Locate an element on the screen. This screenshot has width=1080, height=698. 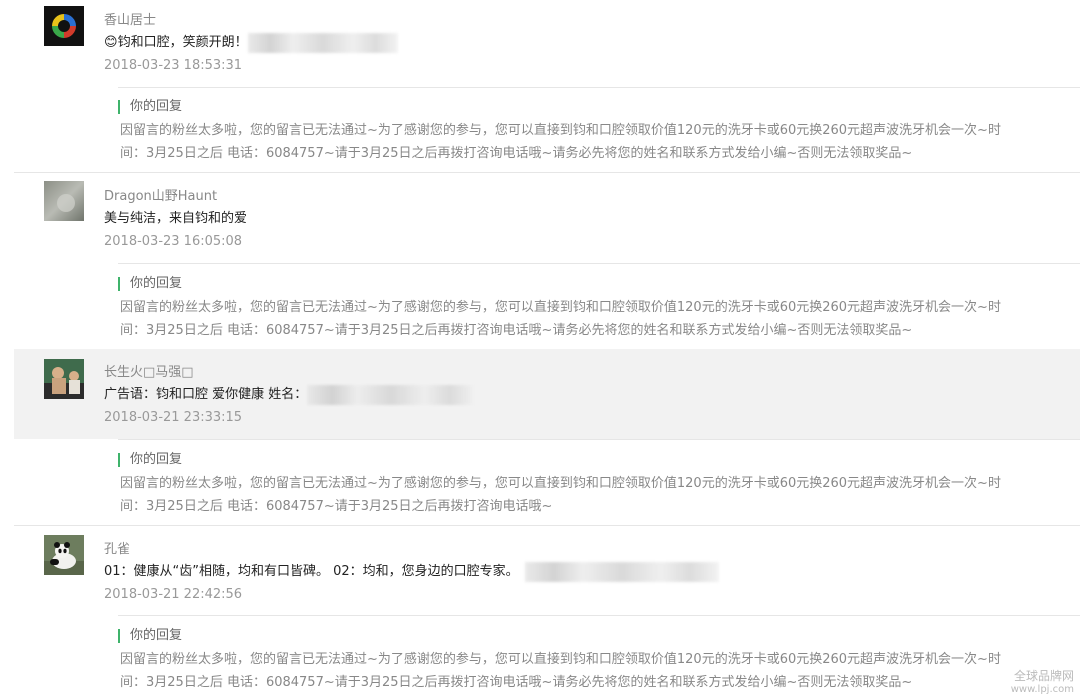
avatar-logo-icon is located at coordinates (64, 26).